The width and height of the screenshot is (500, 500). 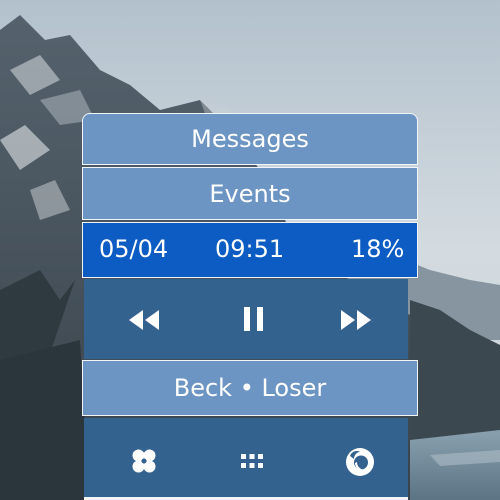 I want to click on pause-icon, so click(x=253, y=319).